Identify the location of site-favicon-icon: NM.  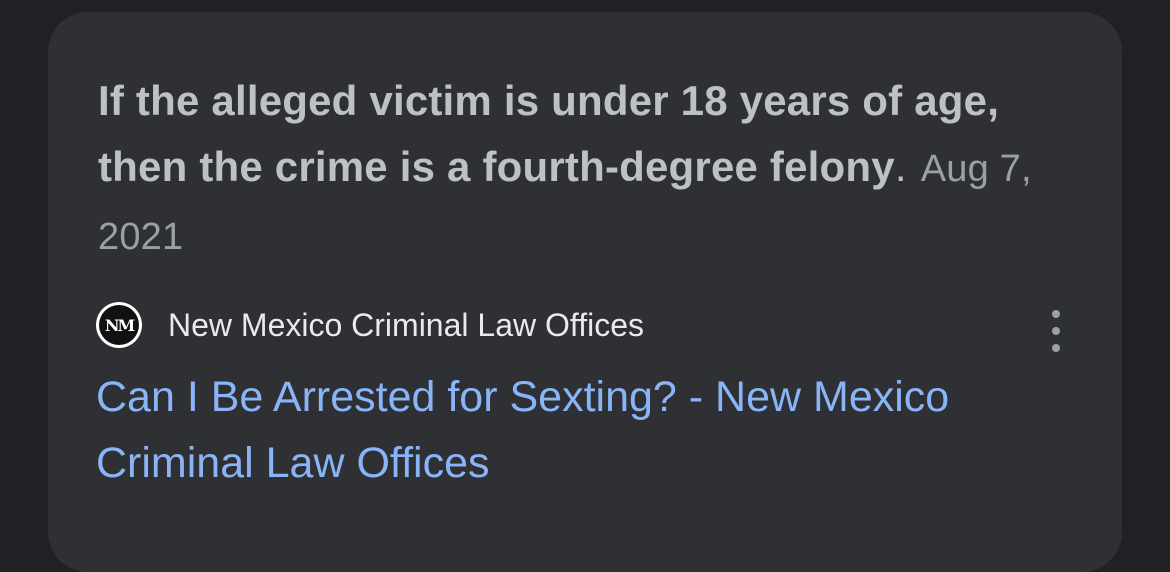
(119, 325).